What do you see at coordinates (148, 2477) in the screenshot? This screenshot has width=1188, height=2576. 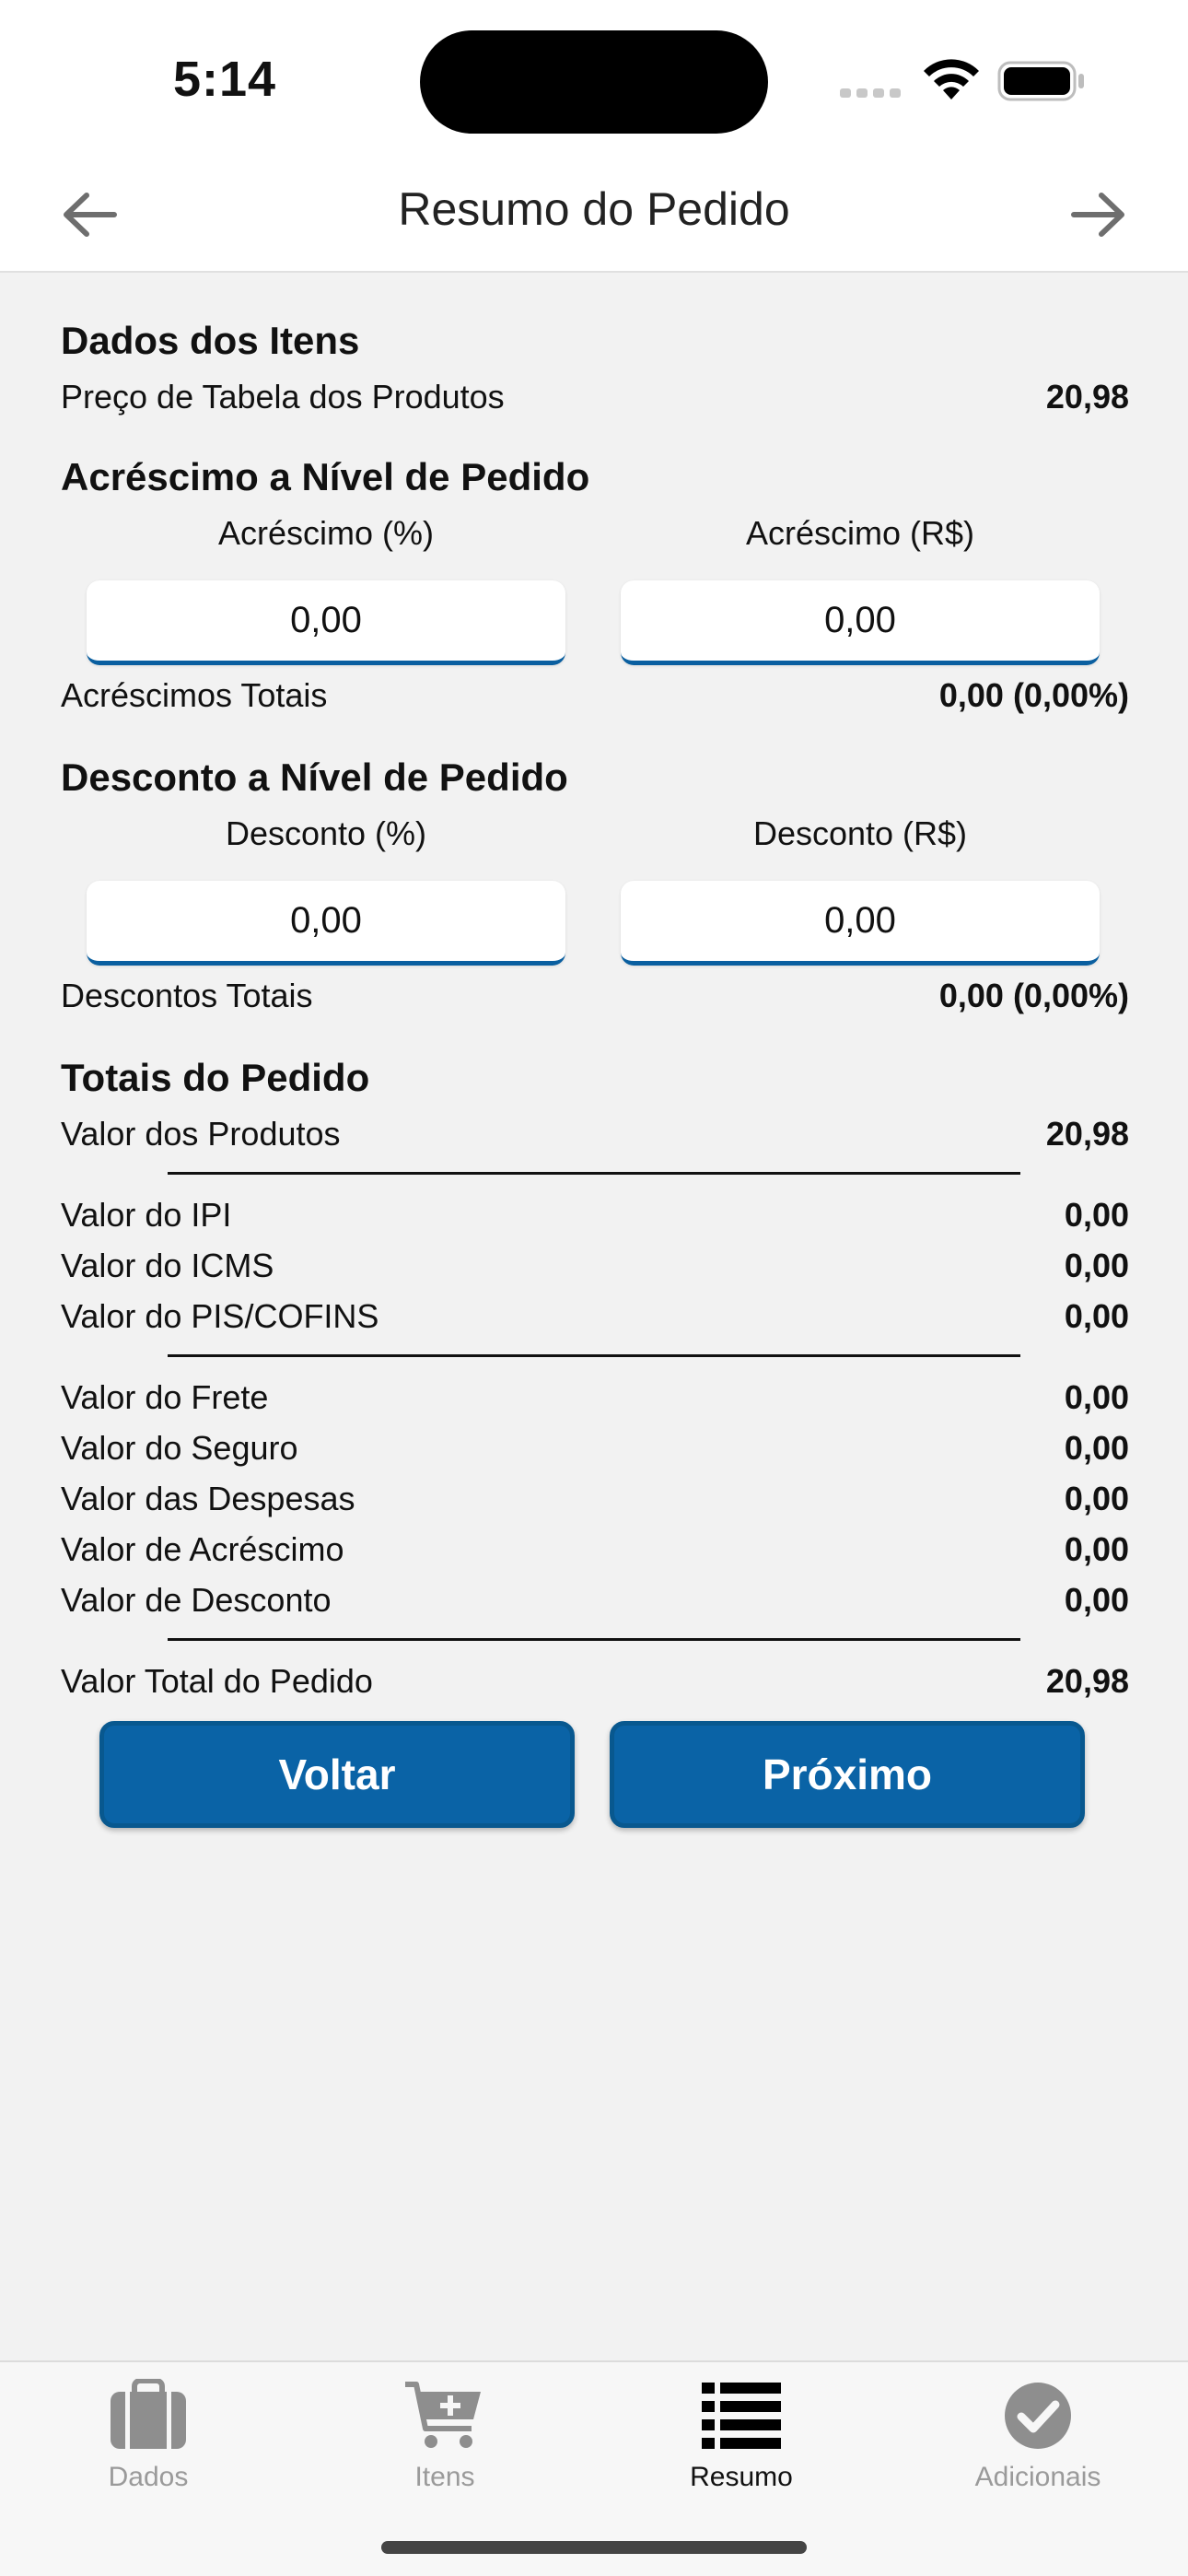 I see `tab-dados-label: Dados` at bounding box center [148, 2477].